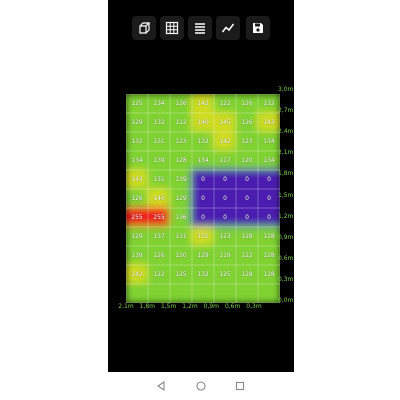  I want to click on list-icon, so click(200, 28).